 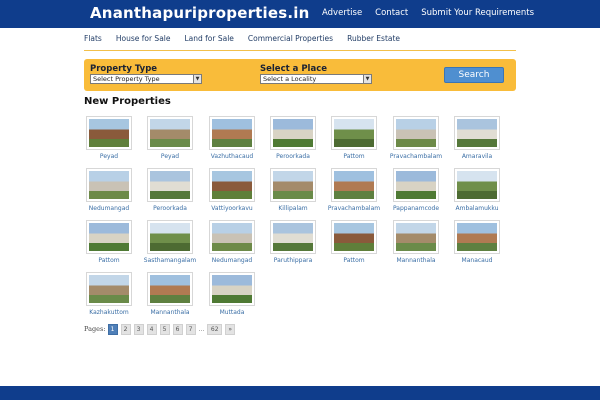 What do you see at coordinates (164, 329) in the screenshot?
I see `page-5-button: 5` at bounding box center [164, 329].